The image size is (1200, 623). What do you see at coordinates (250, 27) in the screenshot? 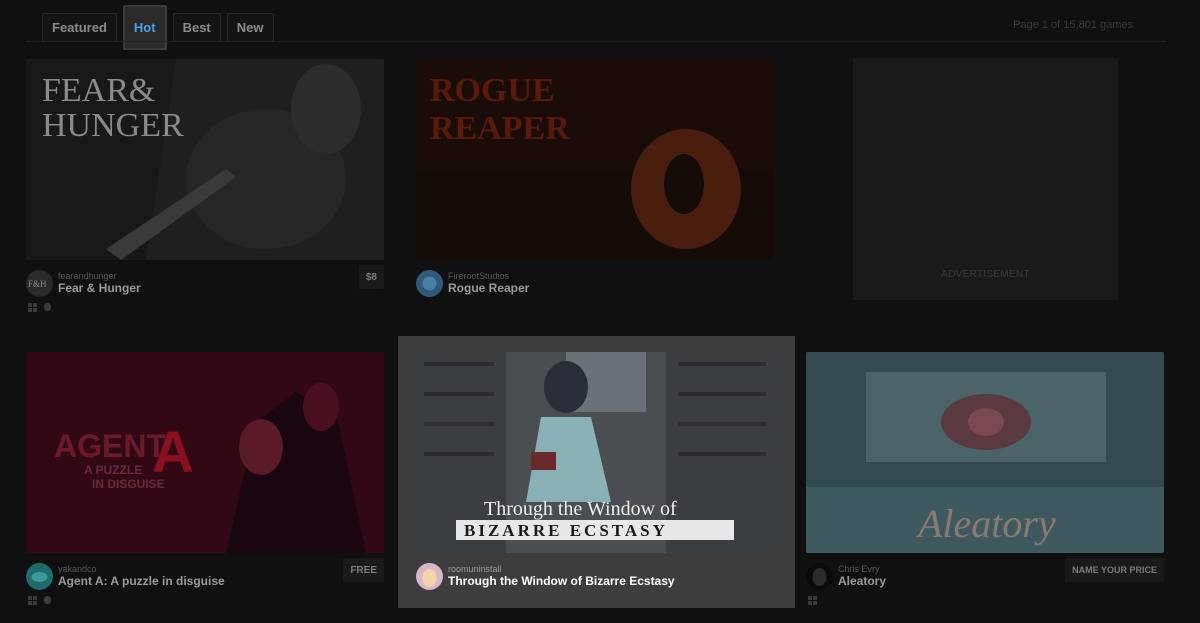
I see `tab-new: New` at bounding box center [250, 27].